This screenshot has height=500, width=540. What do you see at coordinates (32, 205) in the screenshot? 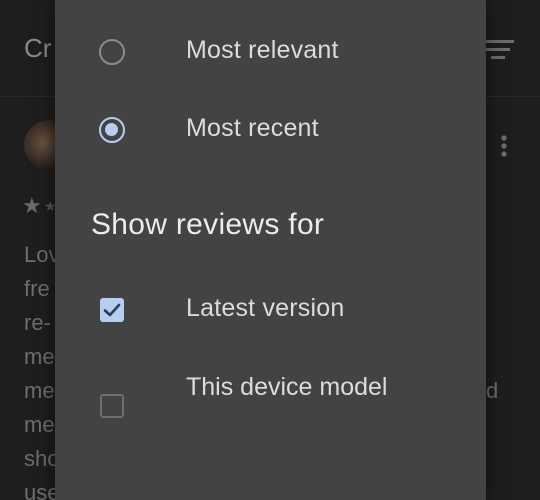
I see `rating-star-icon: ★` at bounding box center [32, 205].